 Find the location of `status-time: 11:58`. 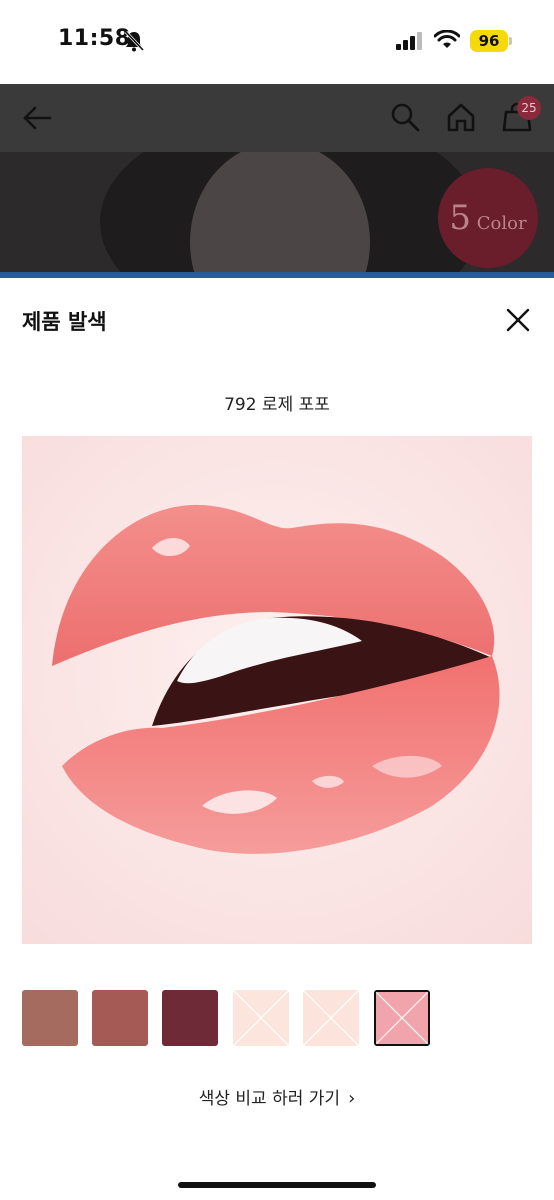

status-time: 11:58 is located at coordinates (94, 38).